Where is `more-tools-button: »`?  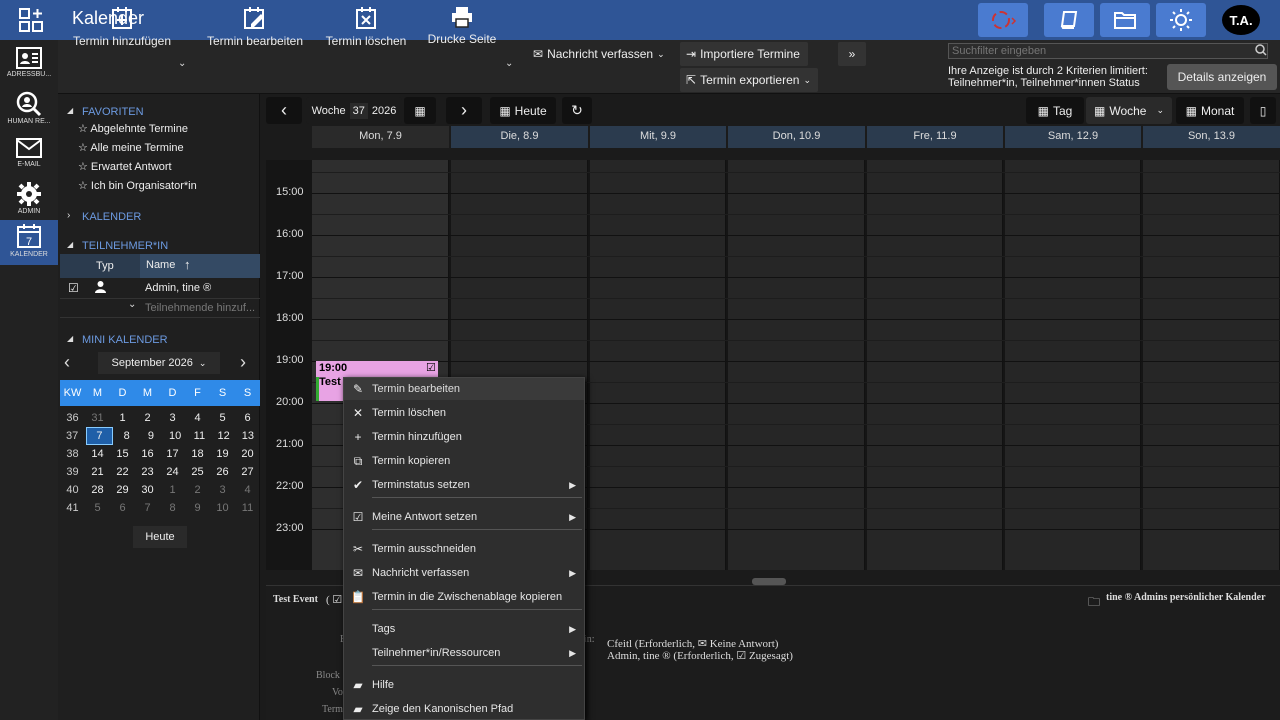 more-tools-button: » is located at coordinates (852, 54).